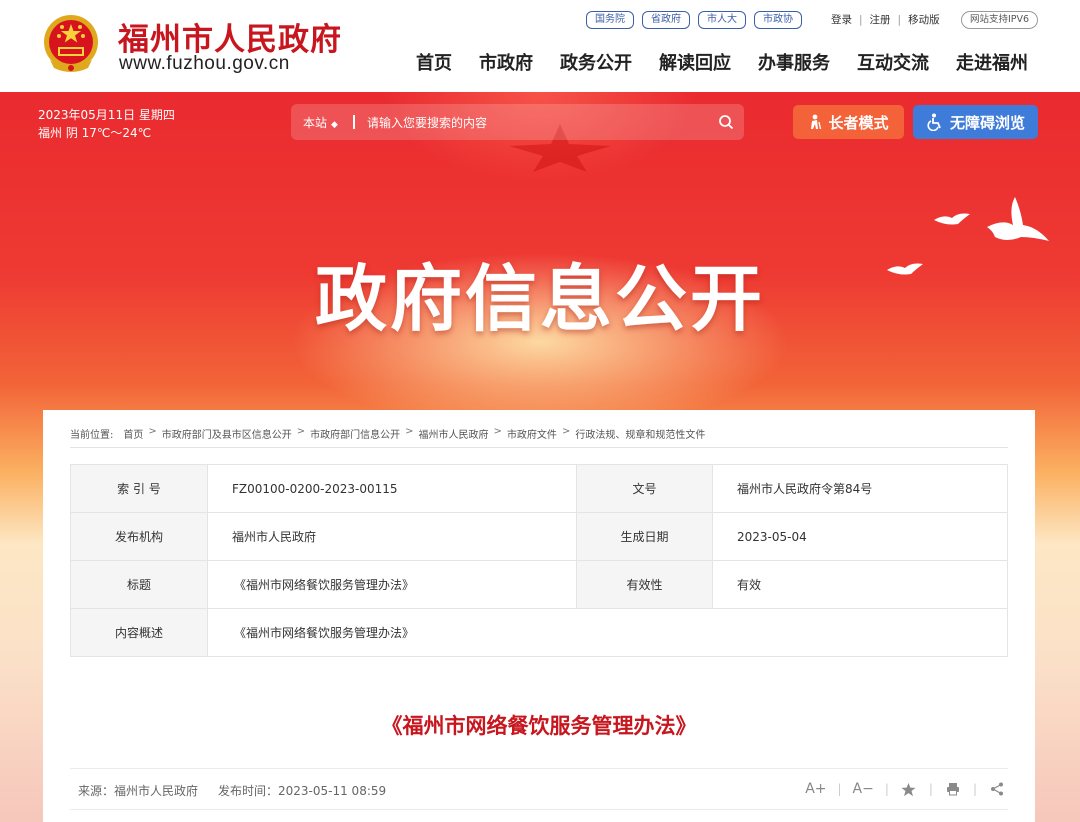 The image size is (1080, 822). I want to click on accessibility-label: 无障碍浏览, so click(987, 122).